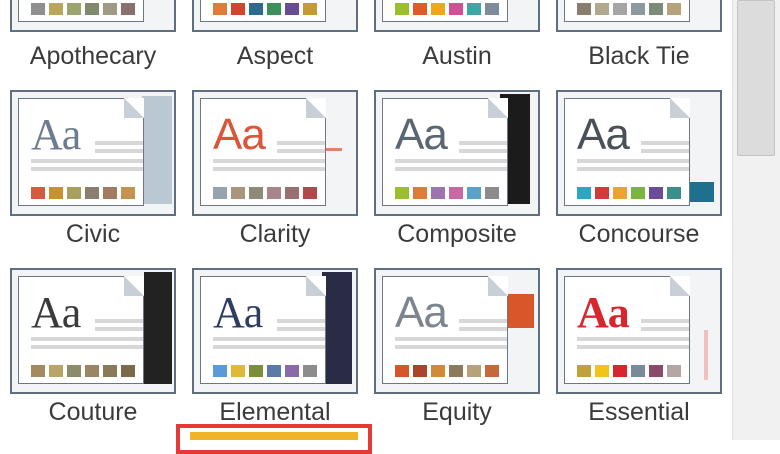 The width and height of the screenshot is (780, 454). I want to click on theme-tile-aspect, so click(275, 16).